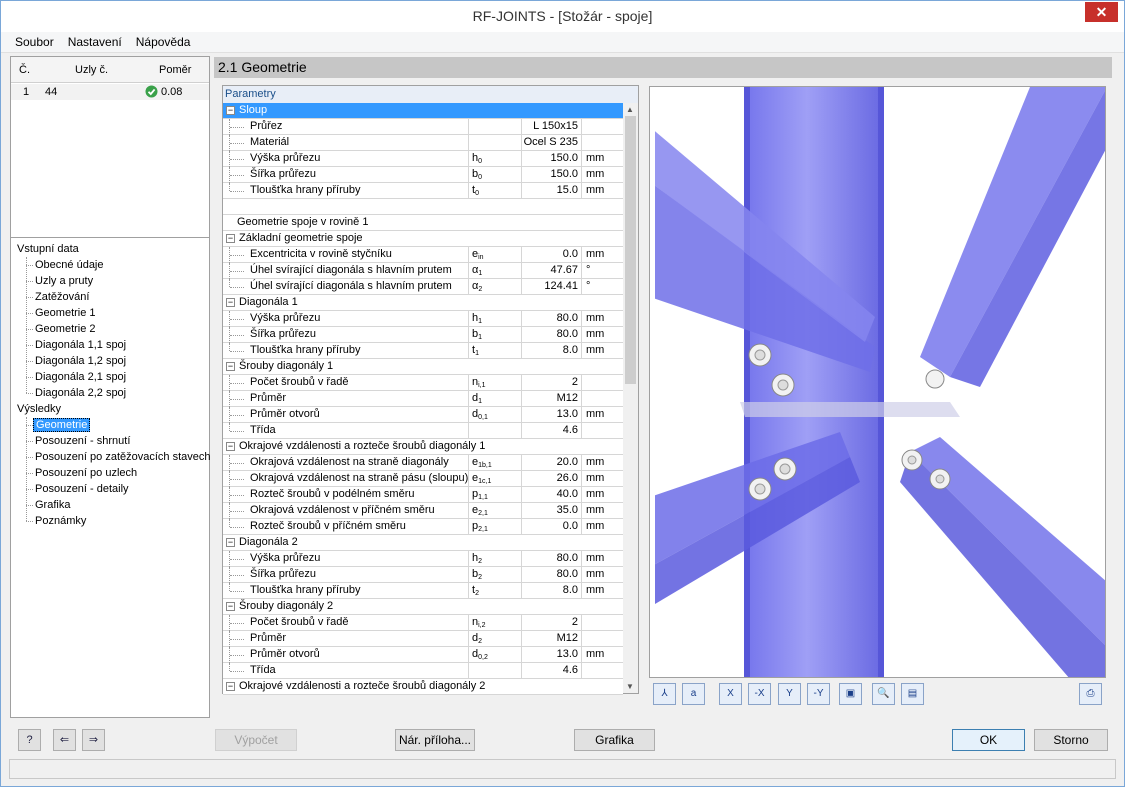  Describe the element at coordinates (93, 740) in the screenshot. I see `export-button: ⇒` at that location.